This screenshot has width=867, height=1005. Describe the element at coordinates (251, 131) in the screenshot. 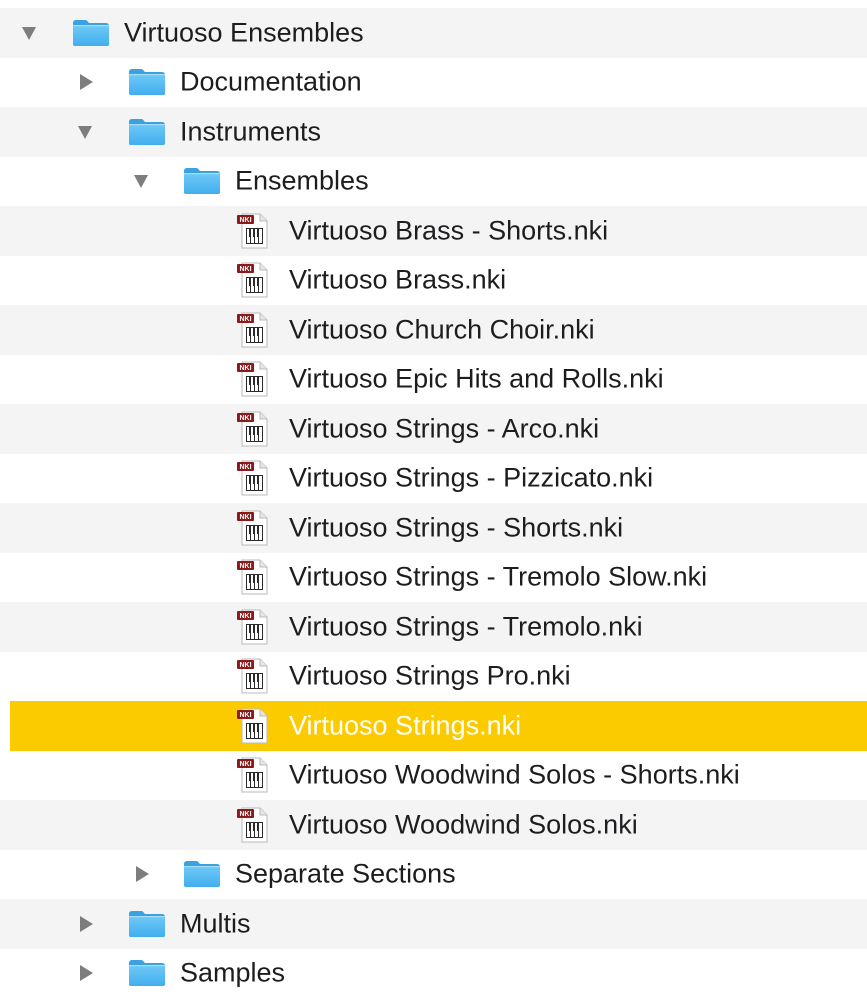

I see `tree-row-label: Instruments` at that location.